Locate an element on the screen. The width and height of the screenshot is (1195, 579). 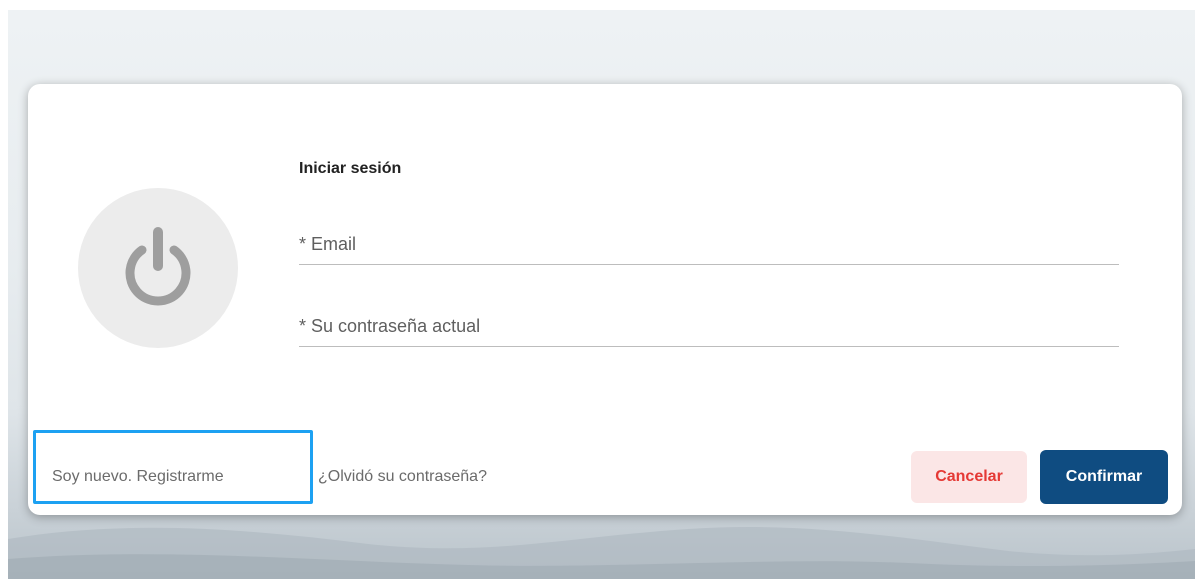
register-focus-outline is located at coordinates (173, 467).